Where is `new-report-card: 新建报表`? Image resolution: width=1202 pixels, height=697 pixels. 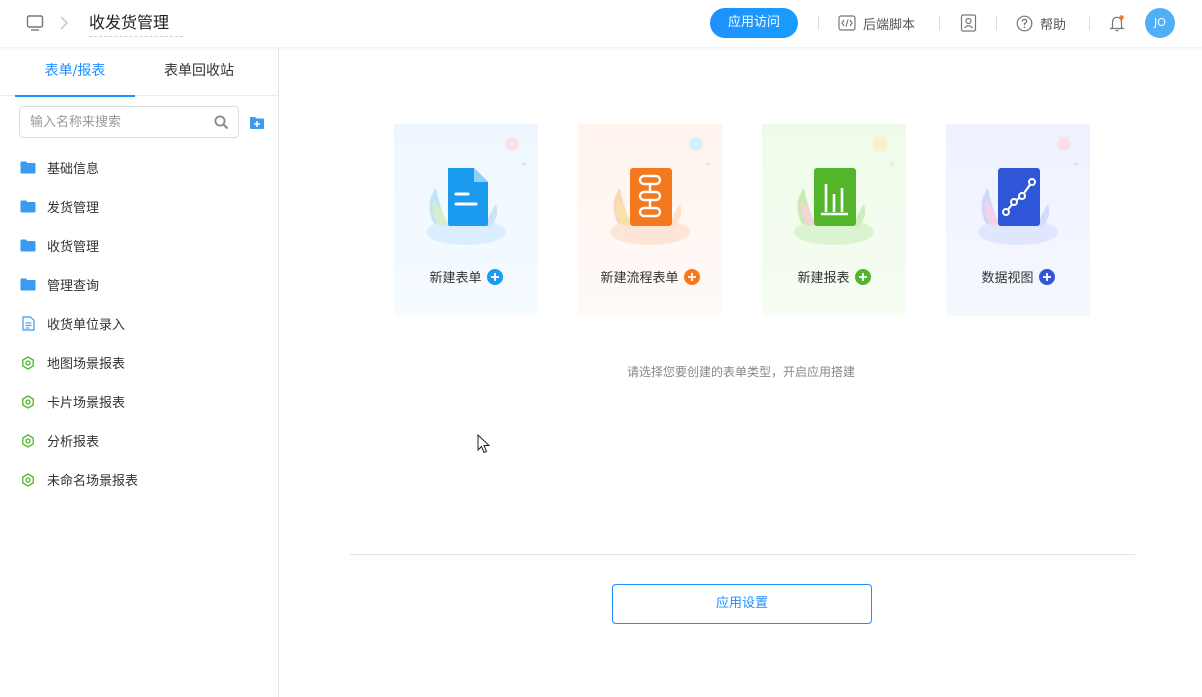
new-report-card: 新建报表 is located at coordinates (834, 220).